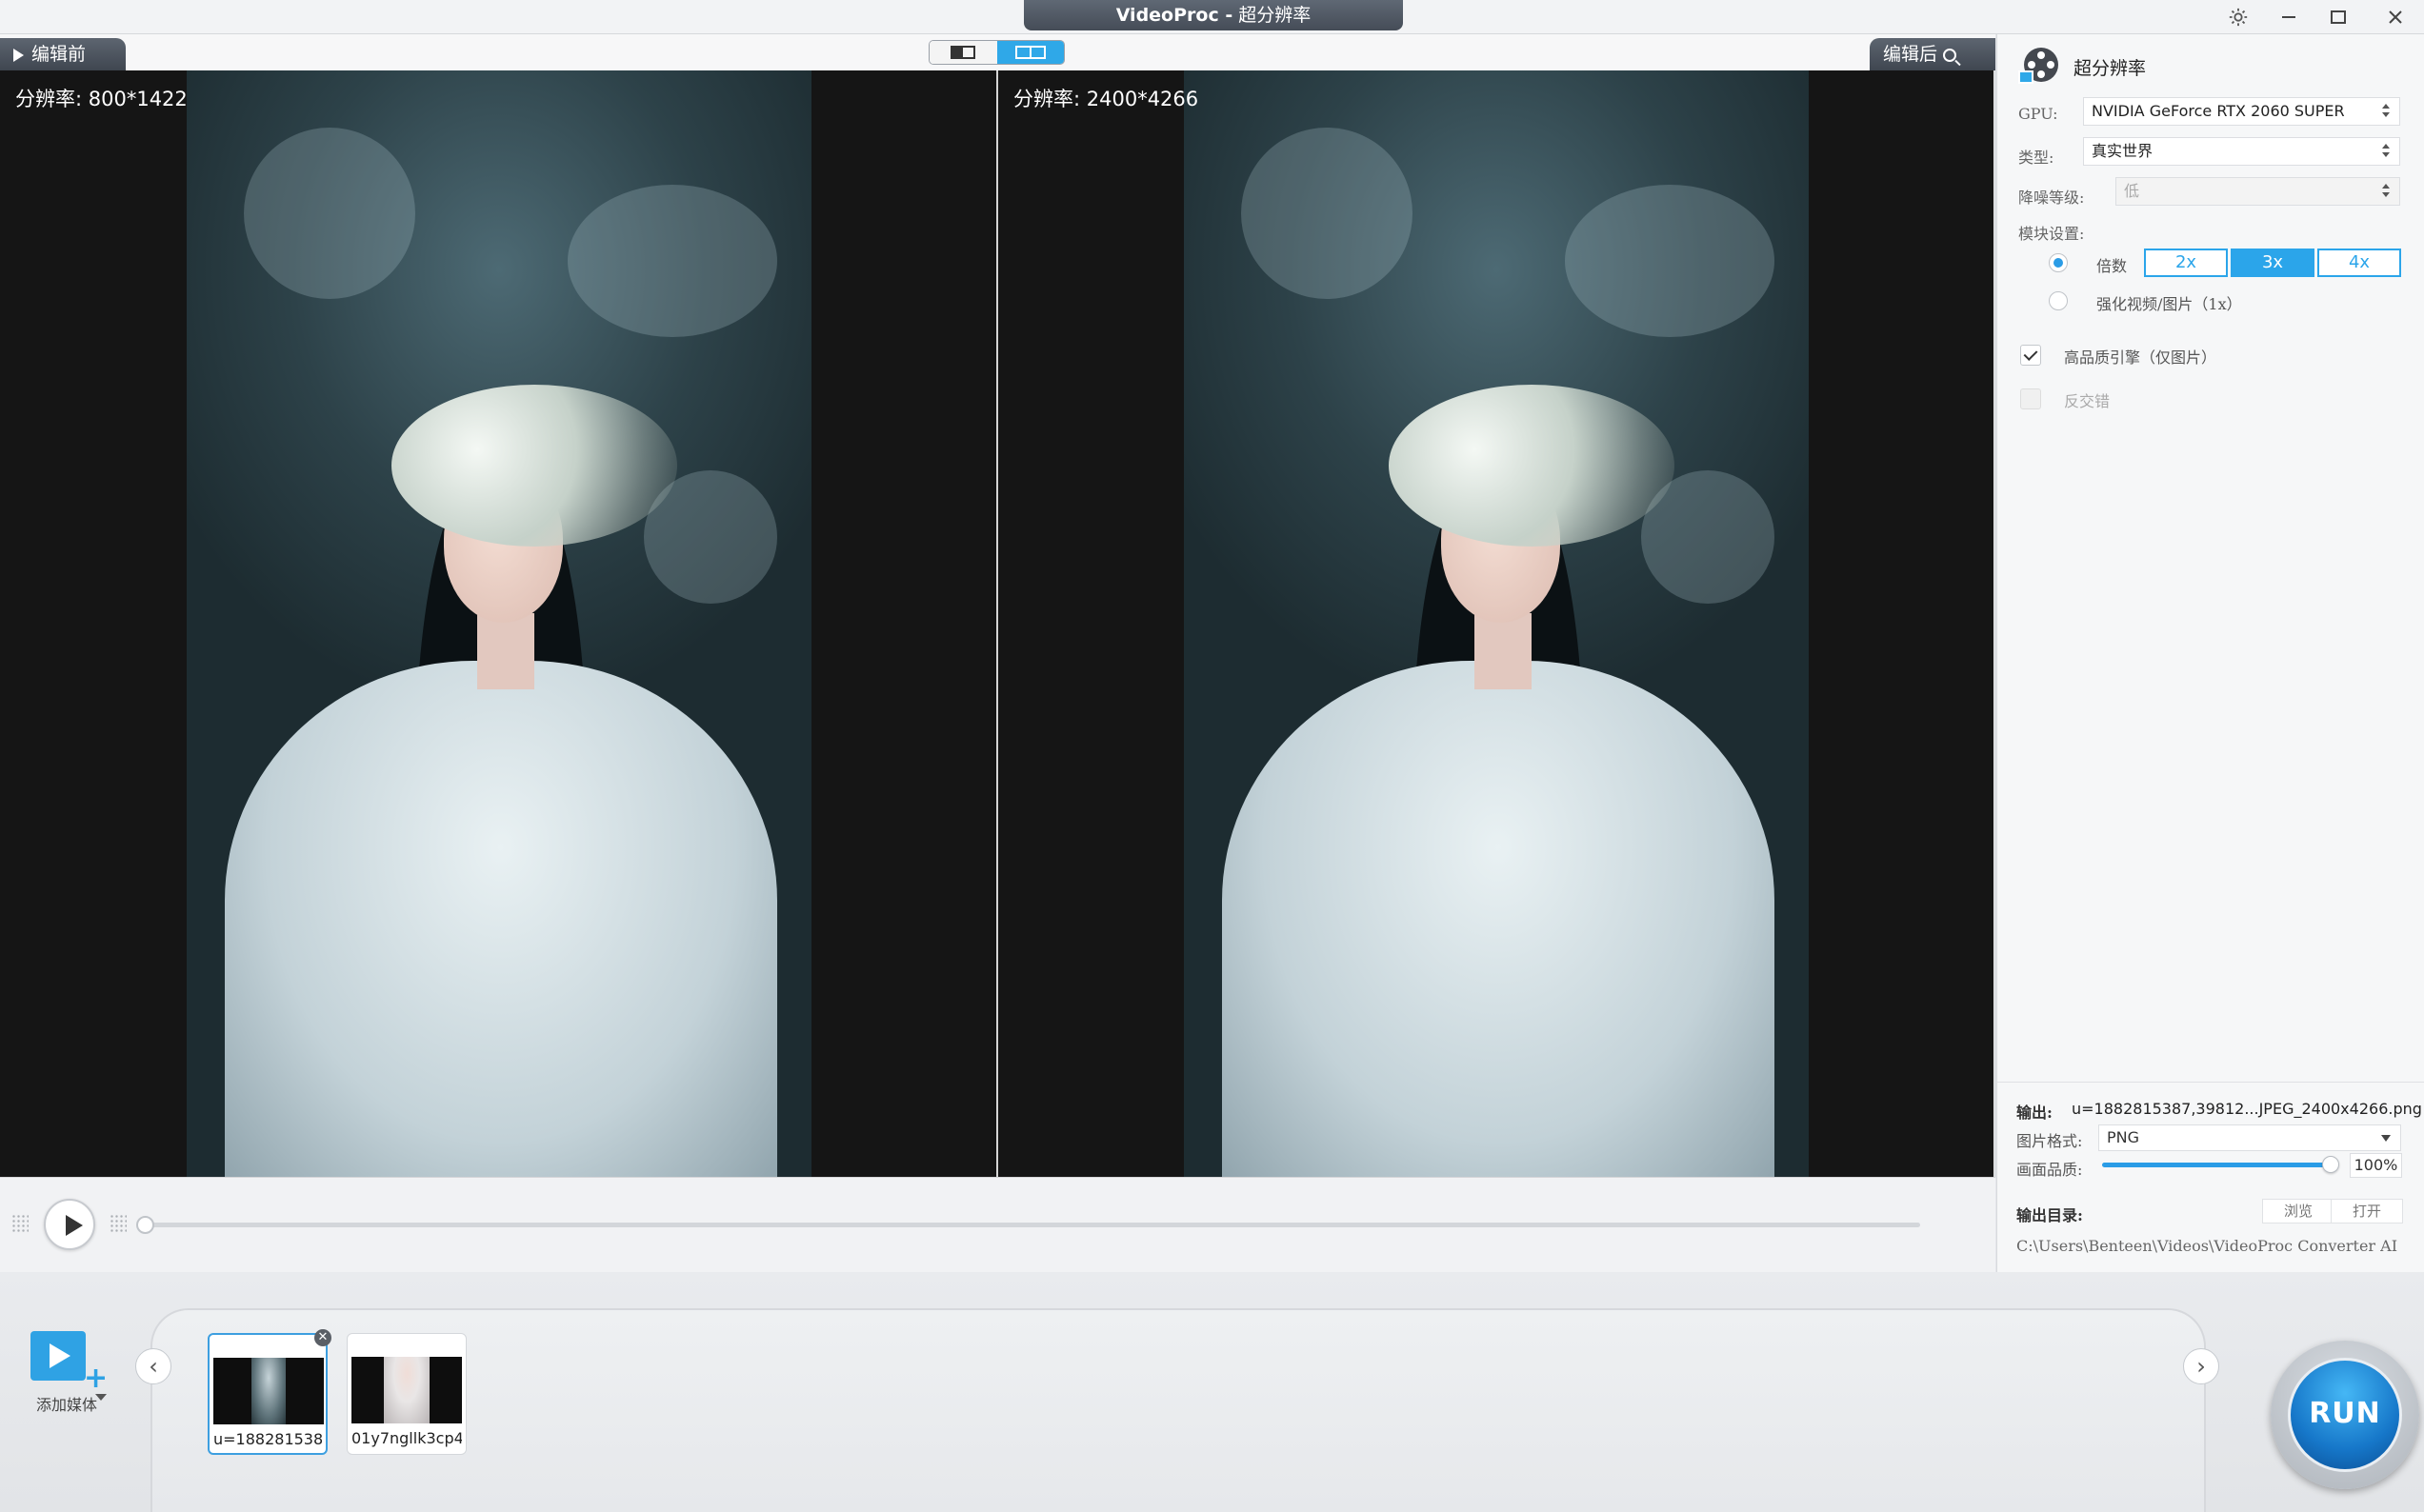  I want to click on minimize-icon, so click(2288, 17).